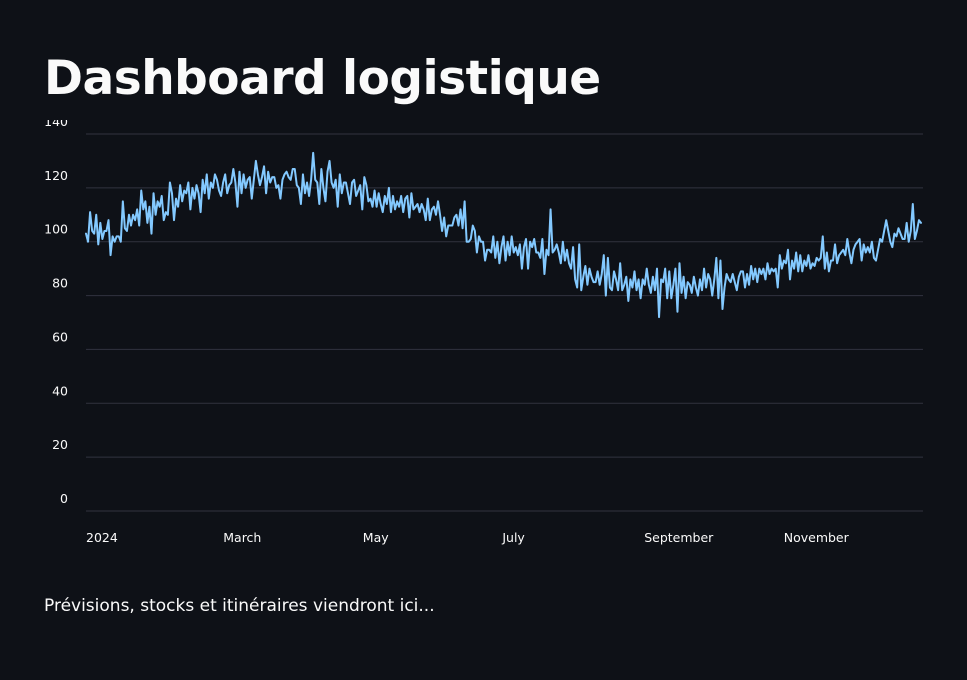 The image size is (967, 680). Describe the element at coordinates (817, 537) in the screenshot. I see `x-tick-label: November` at that location.